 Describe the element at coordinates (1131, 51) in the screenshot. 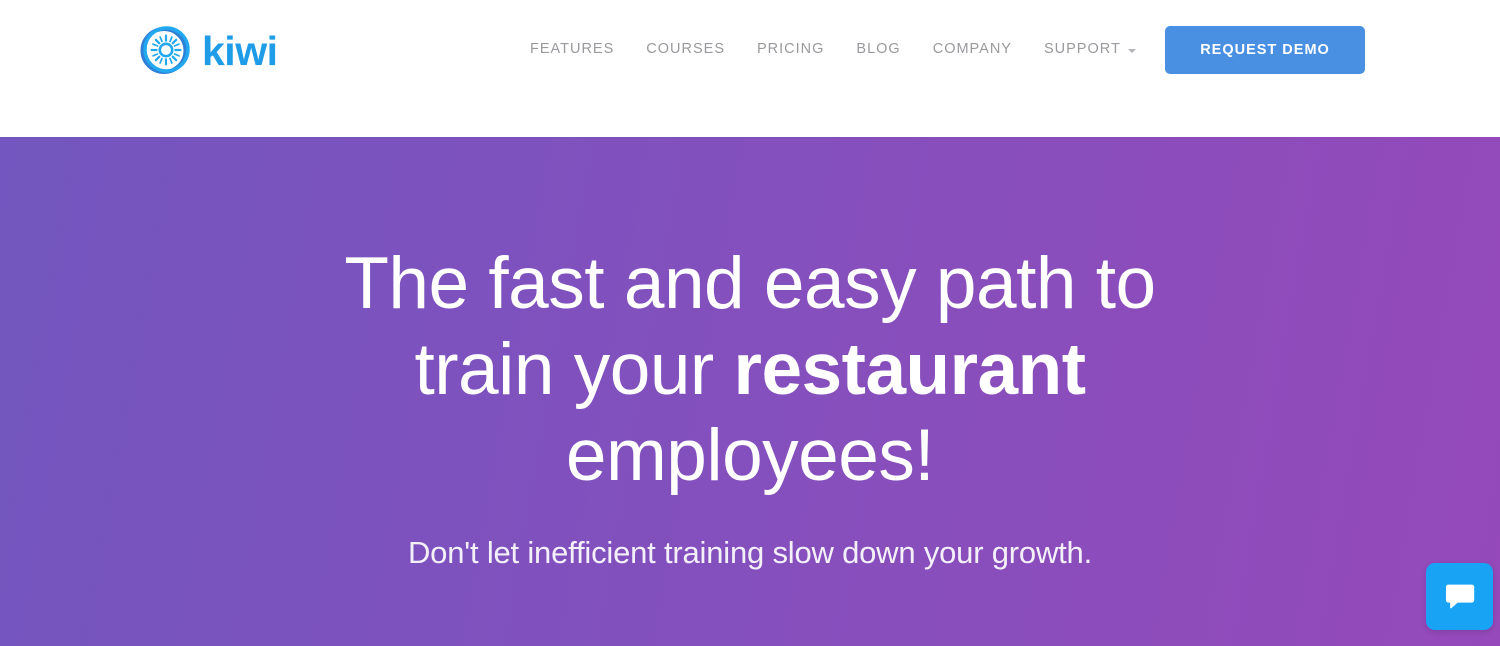

I see `chevron-down-icon` at that location.